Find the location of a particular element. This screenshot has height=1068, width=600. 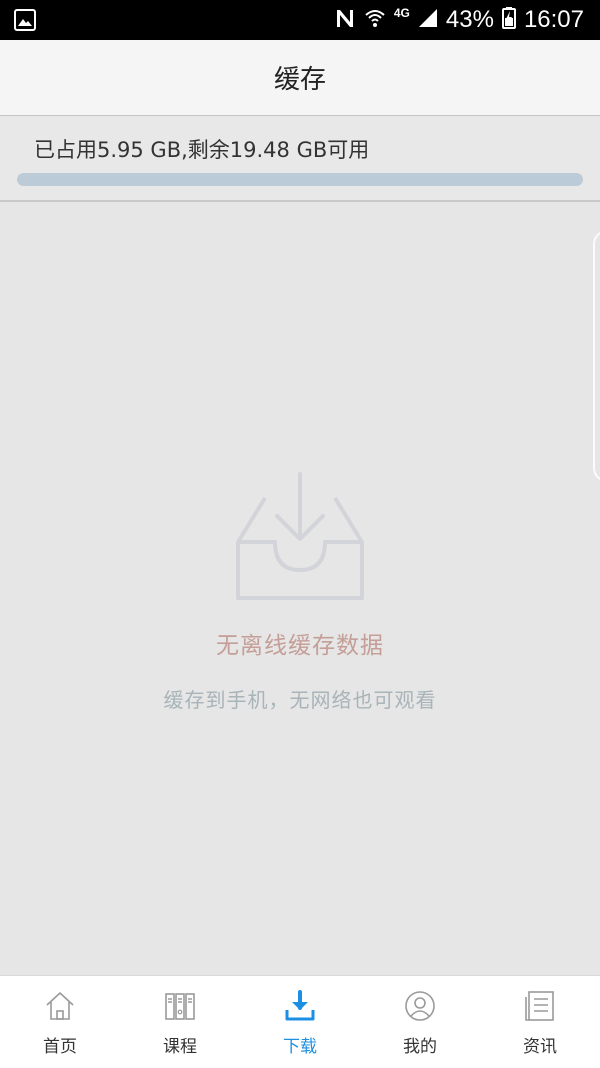

gallery-notification-icon is located at coordinates (25, 22).